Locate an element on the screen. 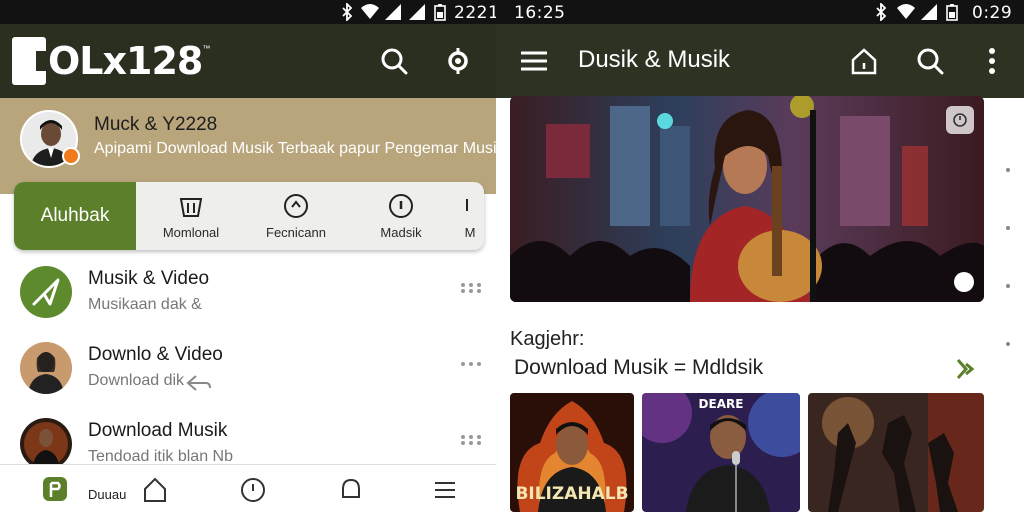  section-title: Download Musik = Mdldsik is located at coordinates (639, 367).